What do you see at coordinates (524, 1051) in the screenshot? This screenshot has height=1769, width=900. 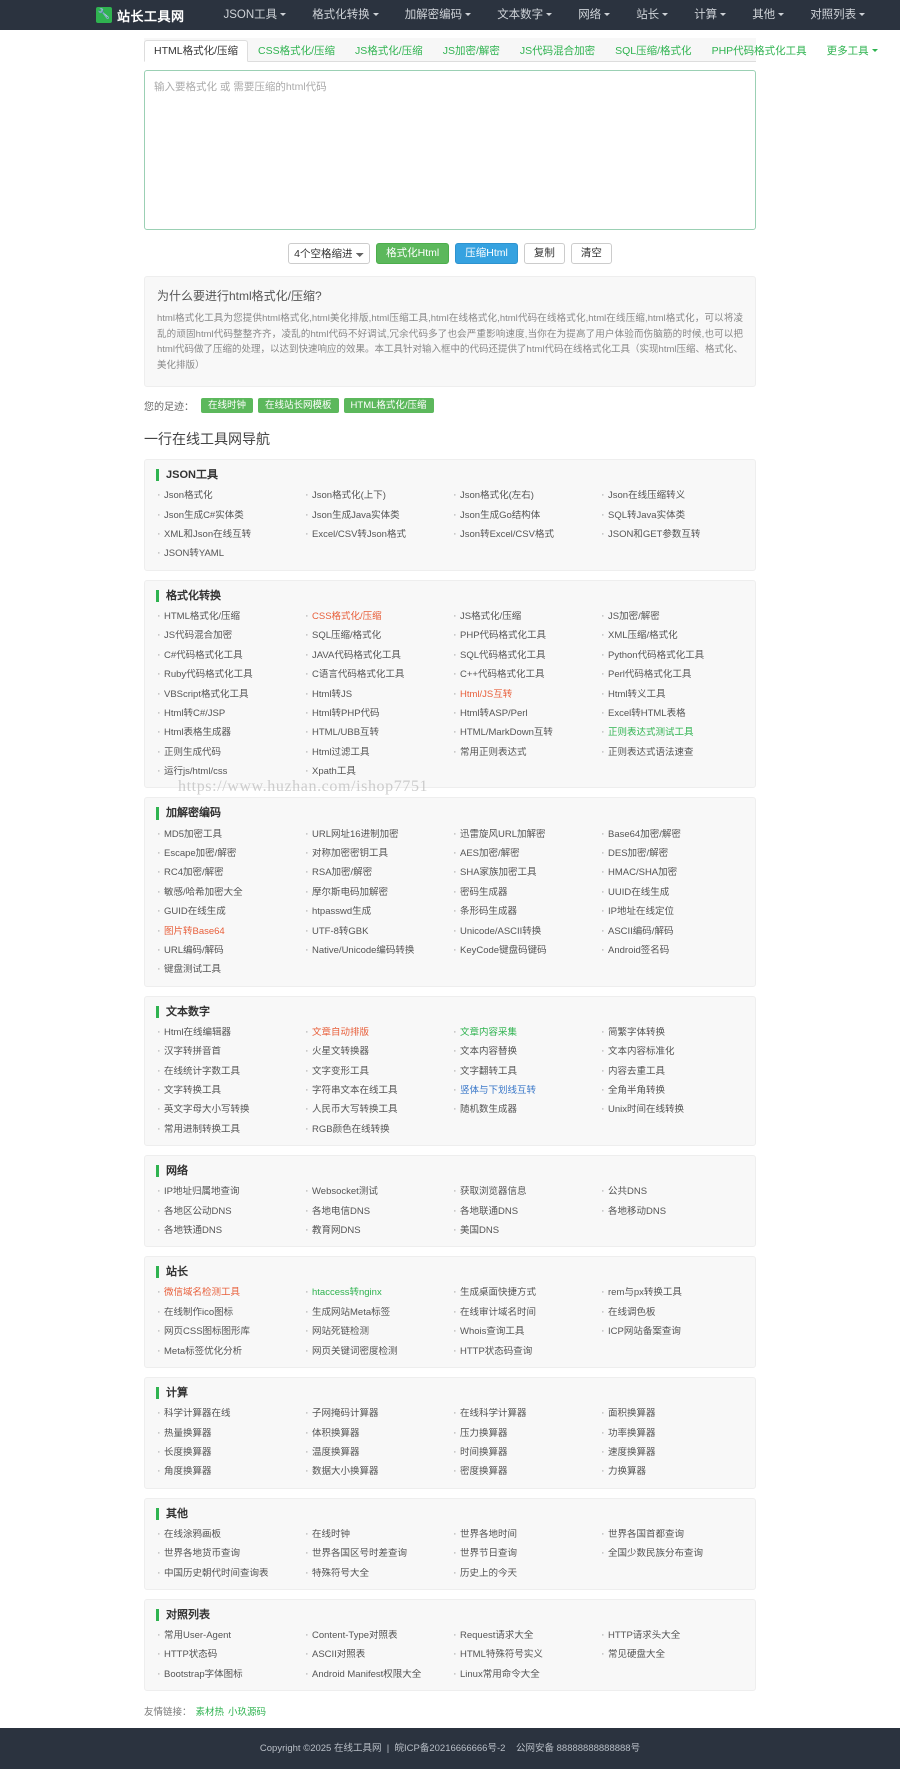 I see `tool-link: 文本内容替换` at bounding box center [524, 1051].